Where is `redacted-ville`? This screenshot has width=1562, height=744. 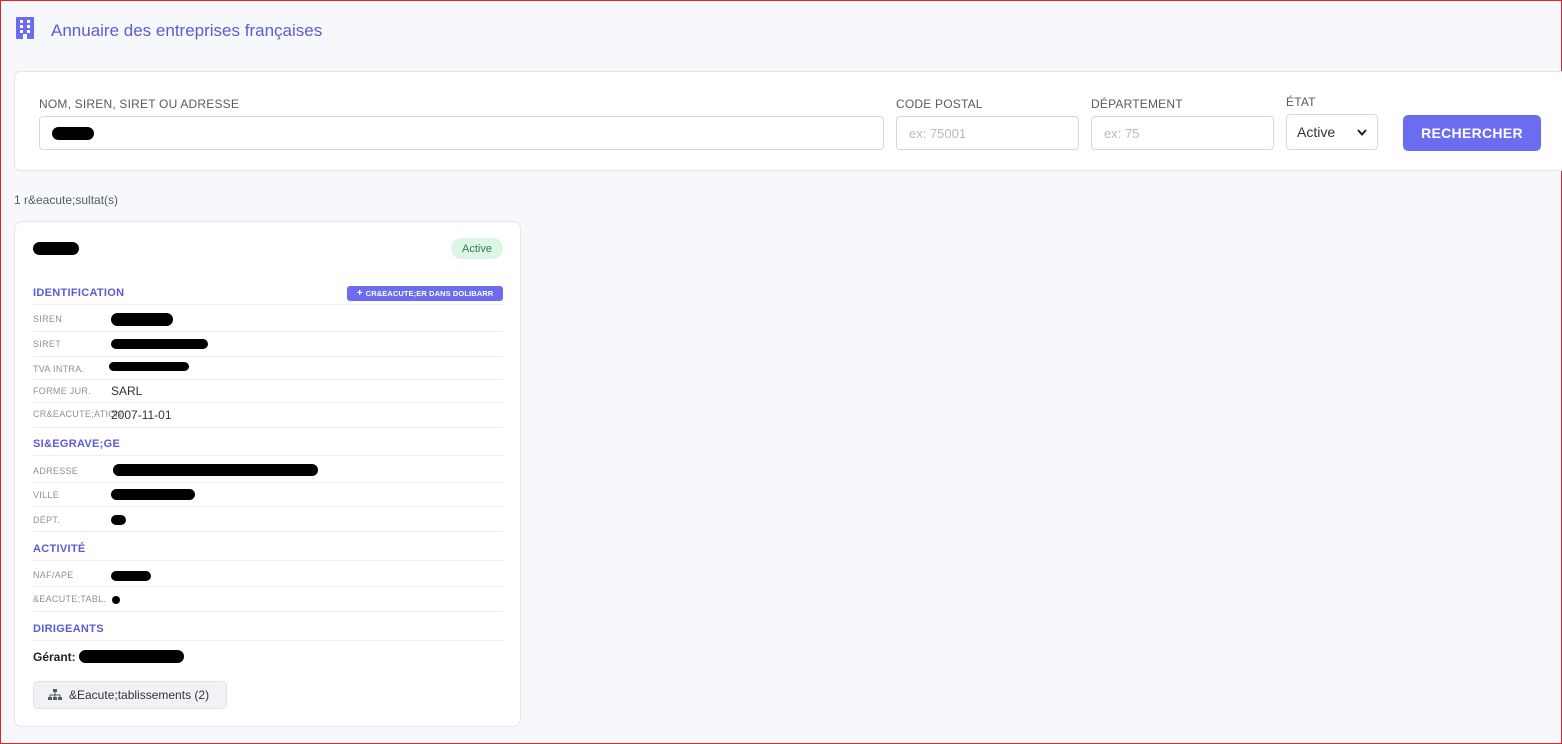 redacted-ville is located at coordinates (153, 494).